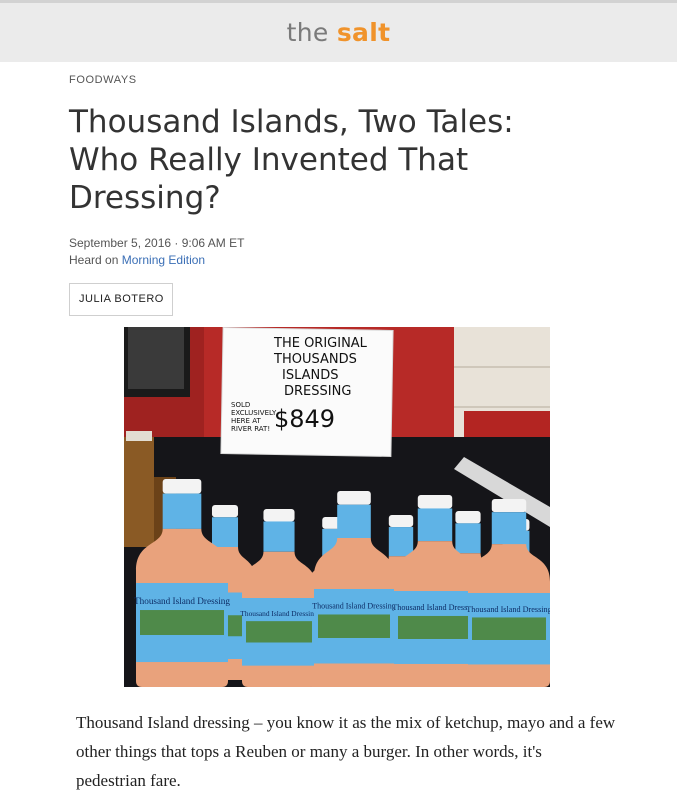 Image resolution: width=677 pixels, height=801 pixels. I want to click on sign-side-1: SOLD, so click(240, 405).